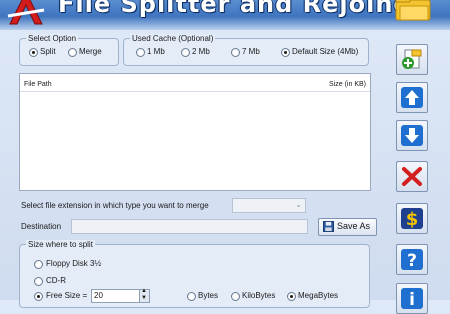 The width and height of the screenshot is (450, 314). Describe the element at coordinates (285, 52) in the screenshot. I see `cache-default-radio` at that location.